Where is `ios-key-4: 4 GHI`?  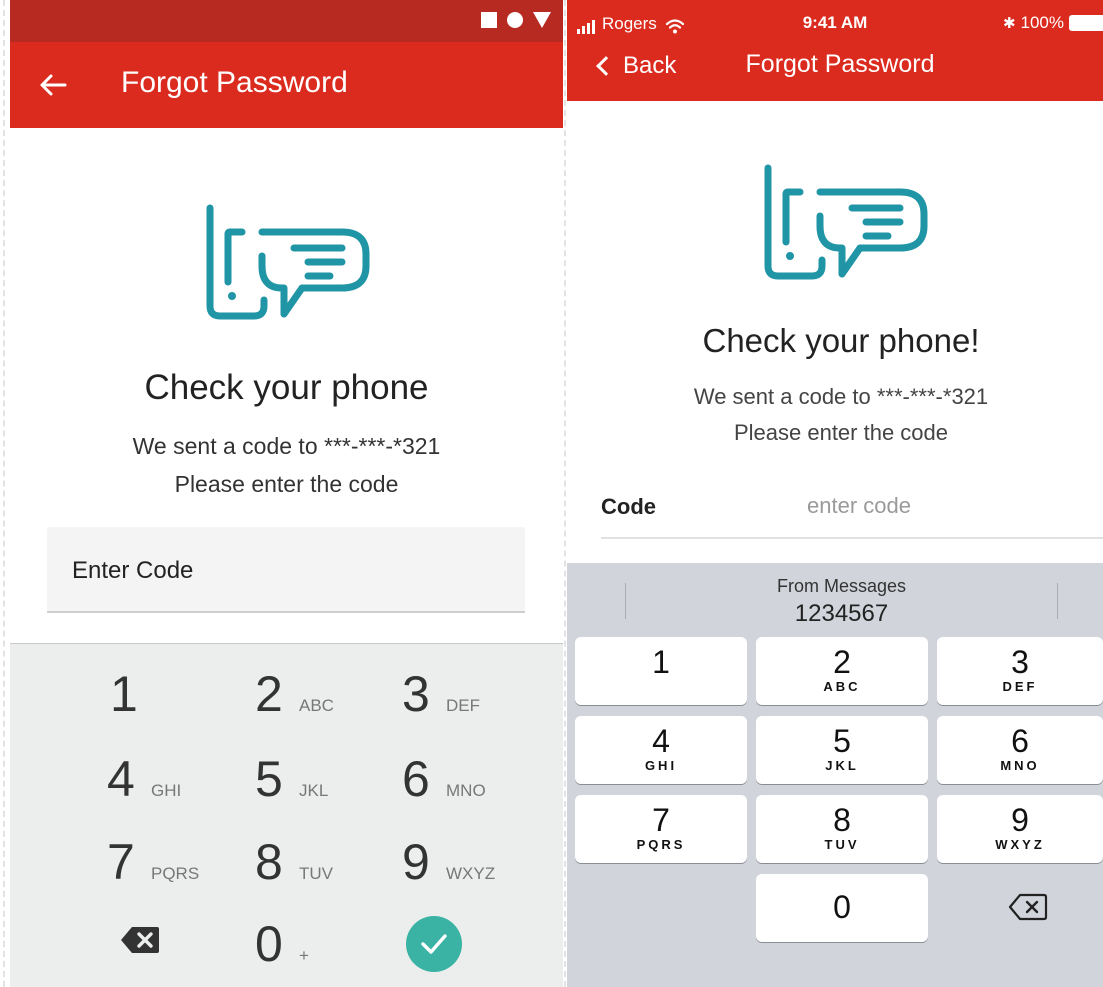
ios-key-4: 4 GHI is located at coordinates (661, 750).